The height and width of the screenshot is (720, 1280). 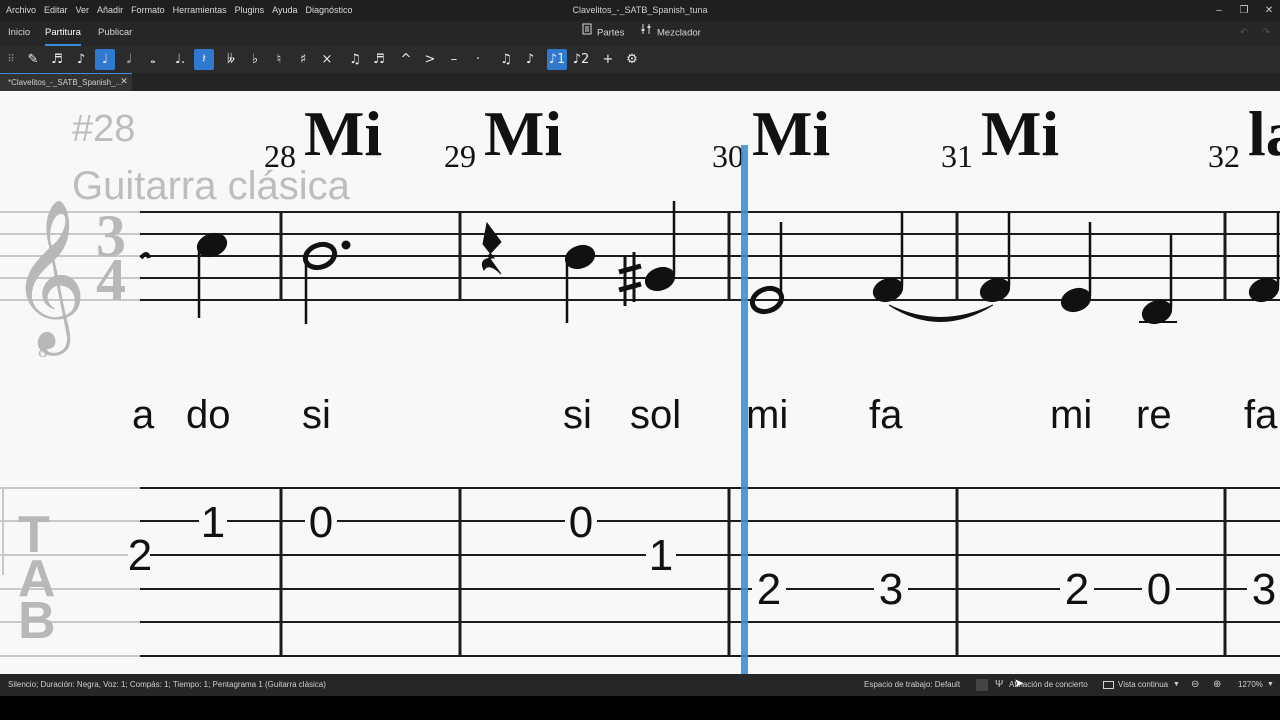 I want to click on parts-button: Partes, so click(x=603, y=33).